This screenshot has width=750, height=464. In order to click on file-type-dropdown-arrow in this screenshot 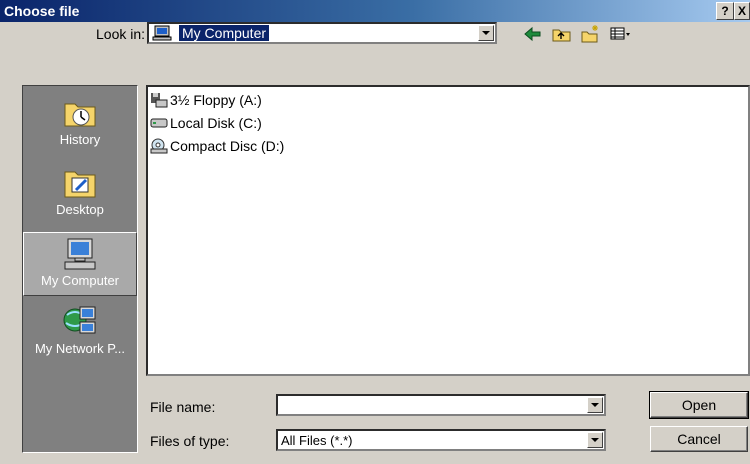, I will do `click(595, 440)`.